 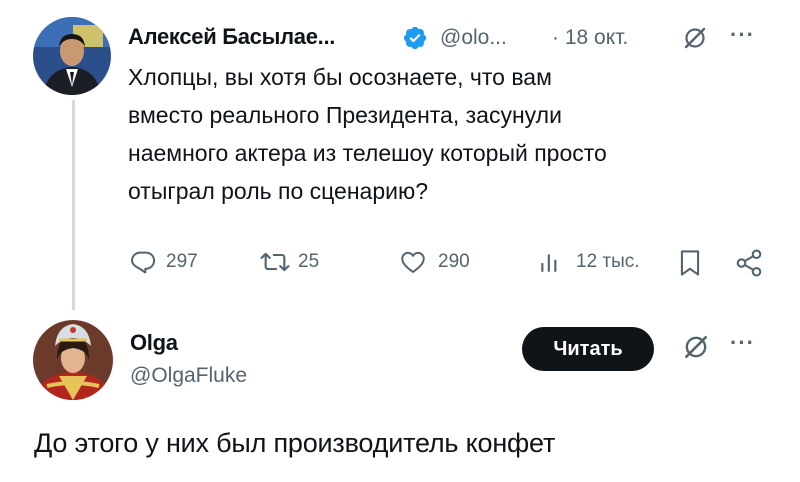 I want to click on retweet-button: 25, so click(x=288, y=262).